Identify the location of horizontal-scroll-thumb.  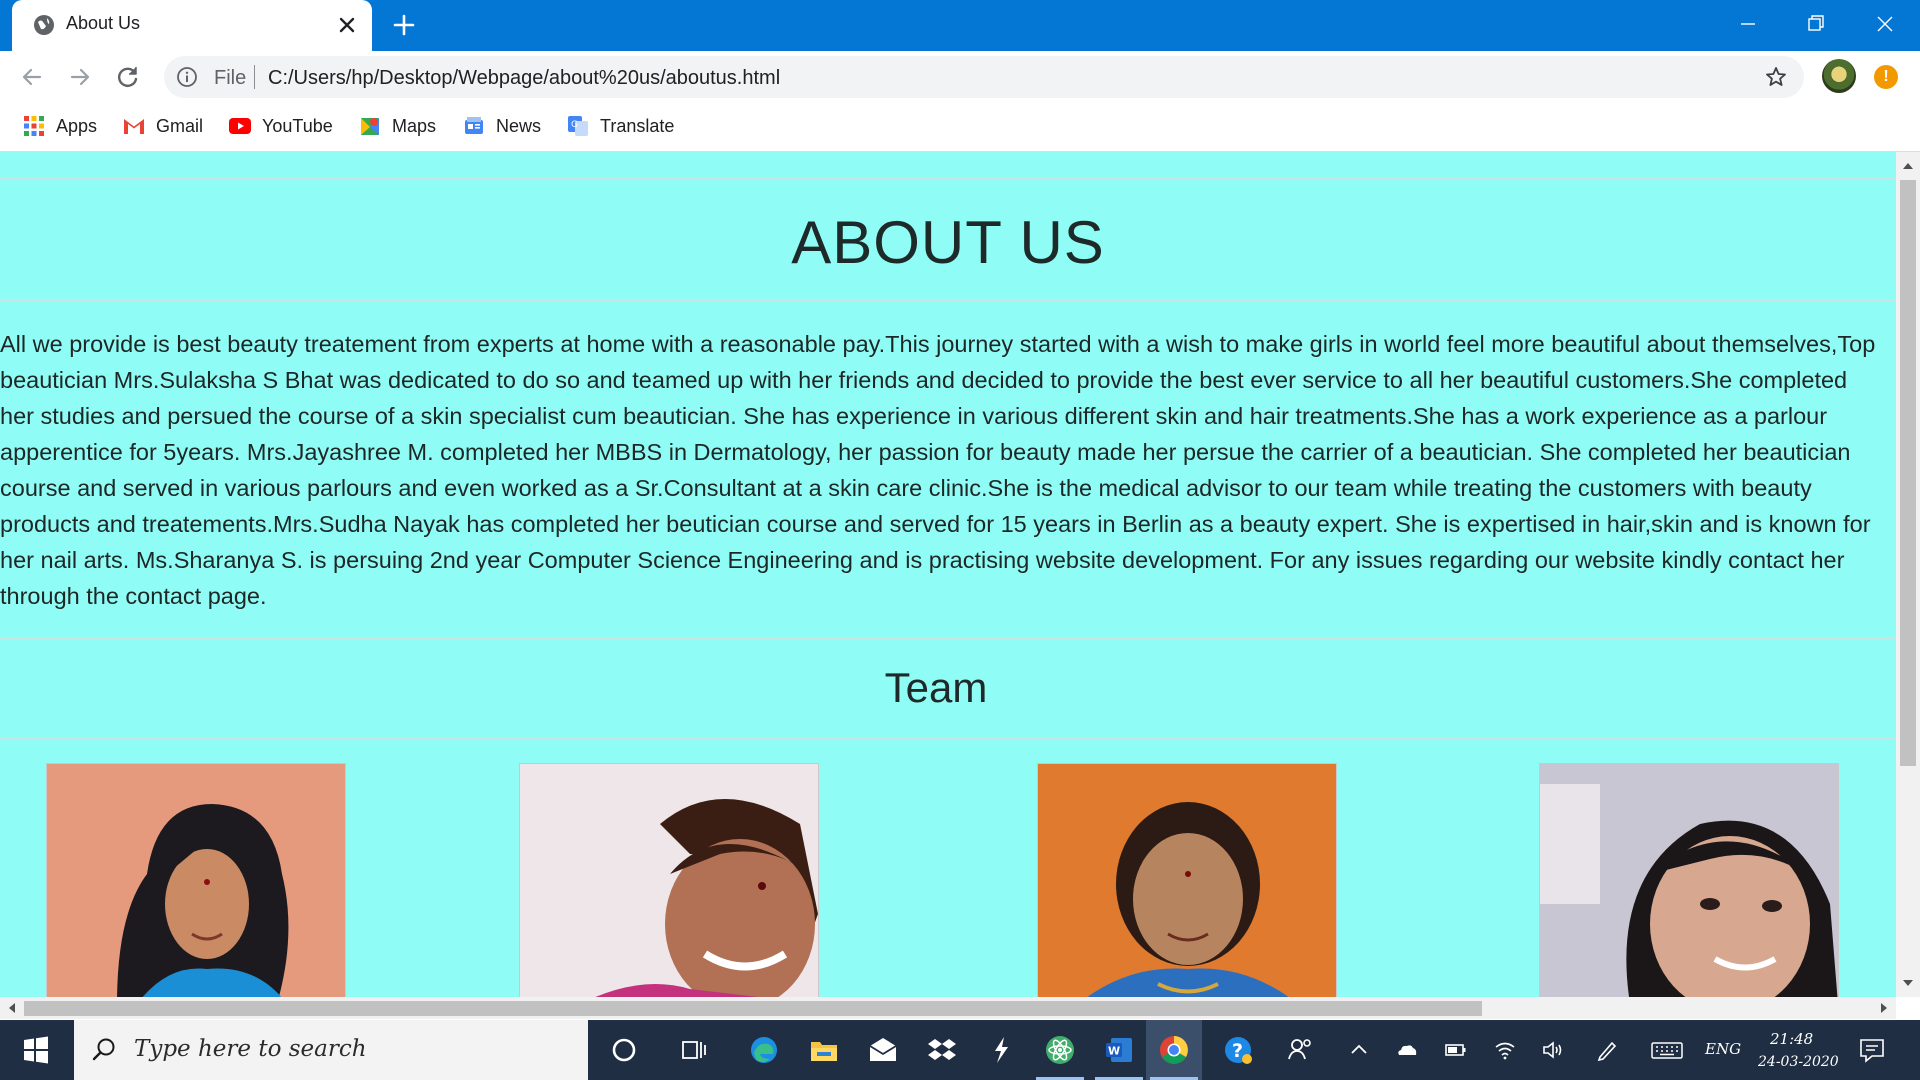
(753, 1008).